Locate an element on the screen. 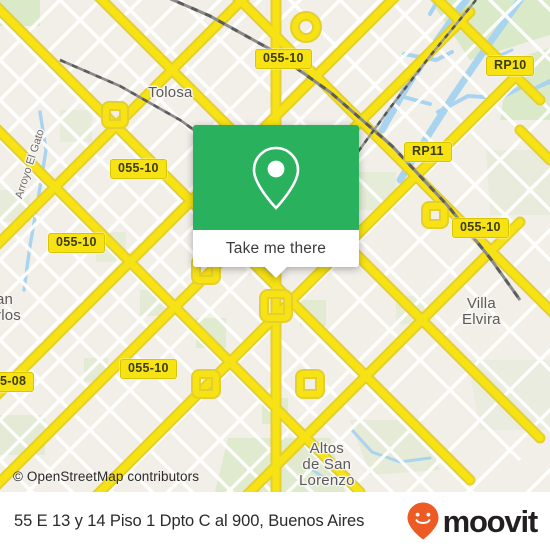  popup-header is located at coordinates (276, 177).